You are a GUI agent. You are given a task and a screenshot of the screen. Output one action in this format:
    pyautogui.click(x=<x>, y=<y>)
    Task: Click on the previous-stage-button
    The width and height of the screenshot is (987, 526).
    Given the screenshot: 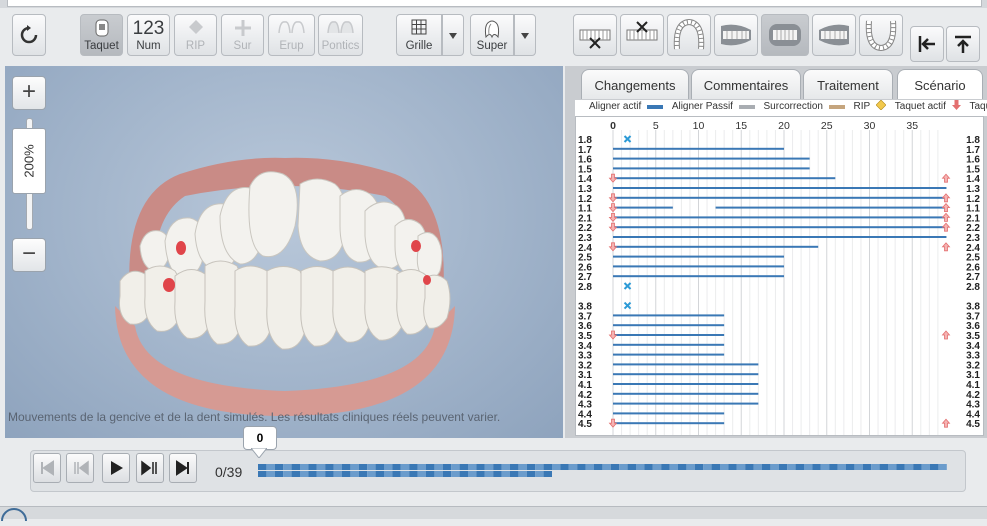 What is the action you would take?
    pyautogui.click(x=80, y=468)
    